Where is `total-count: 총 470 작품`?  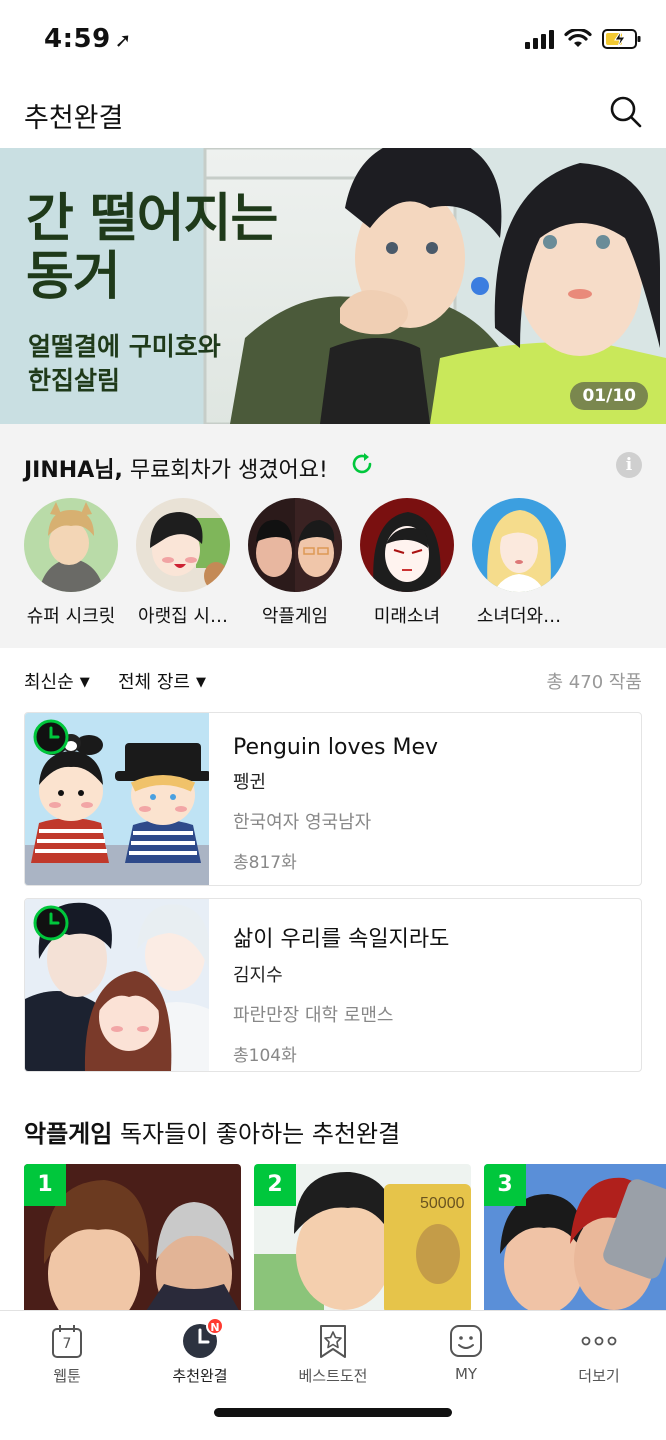 total-count: 총 470 작품 is located at coordinates (594, 682).